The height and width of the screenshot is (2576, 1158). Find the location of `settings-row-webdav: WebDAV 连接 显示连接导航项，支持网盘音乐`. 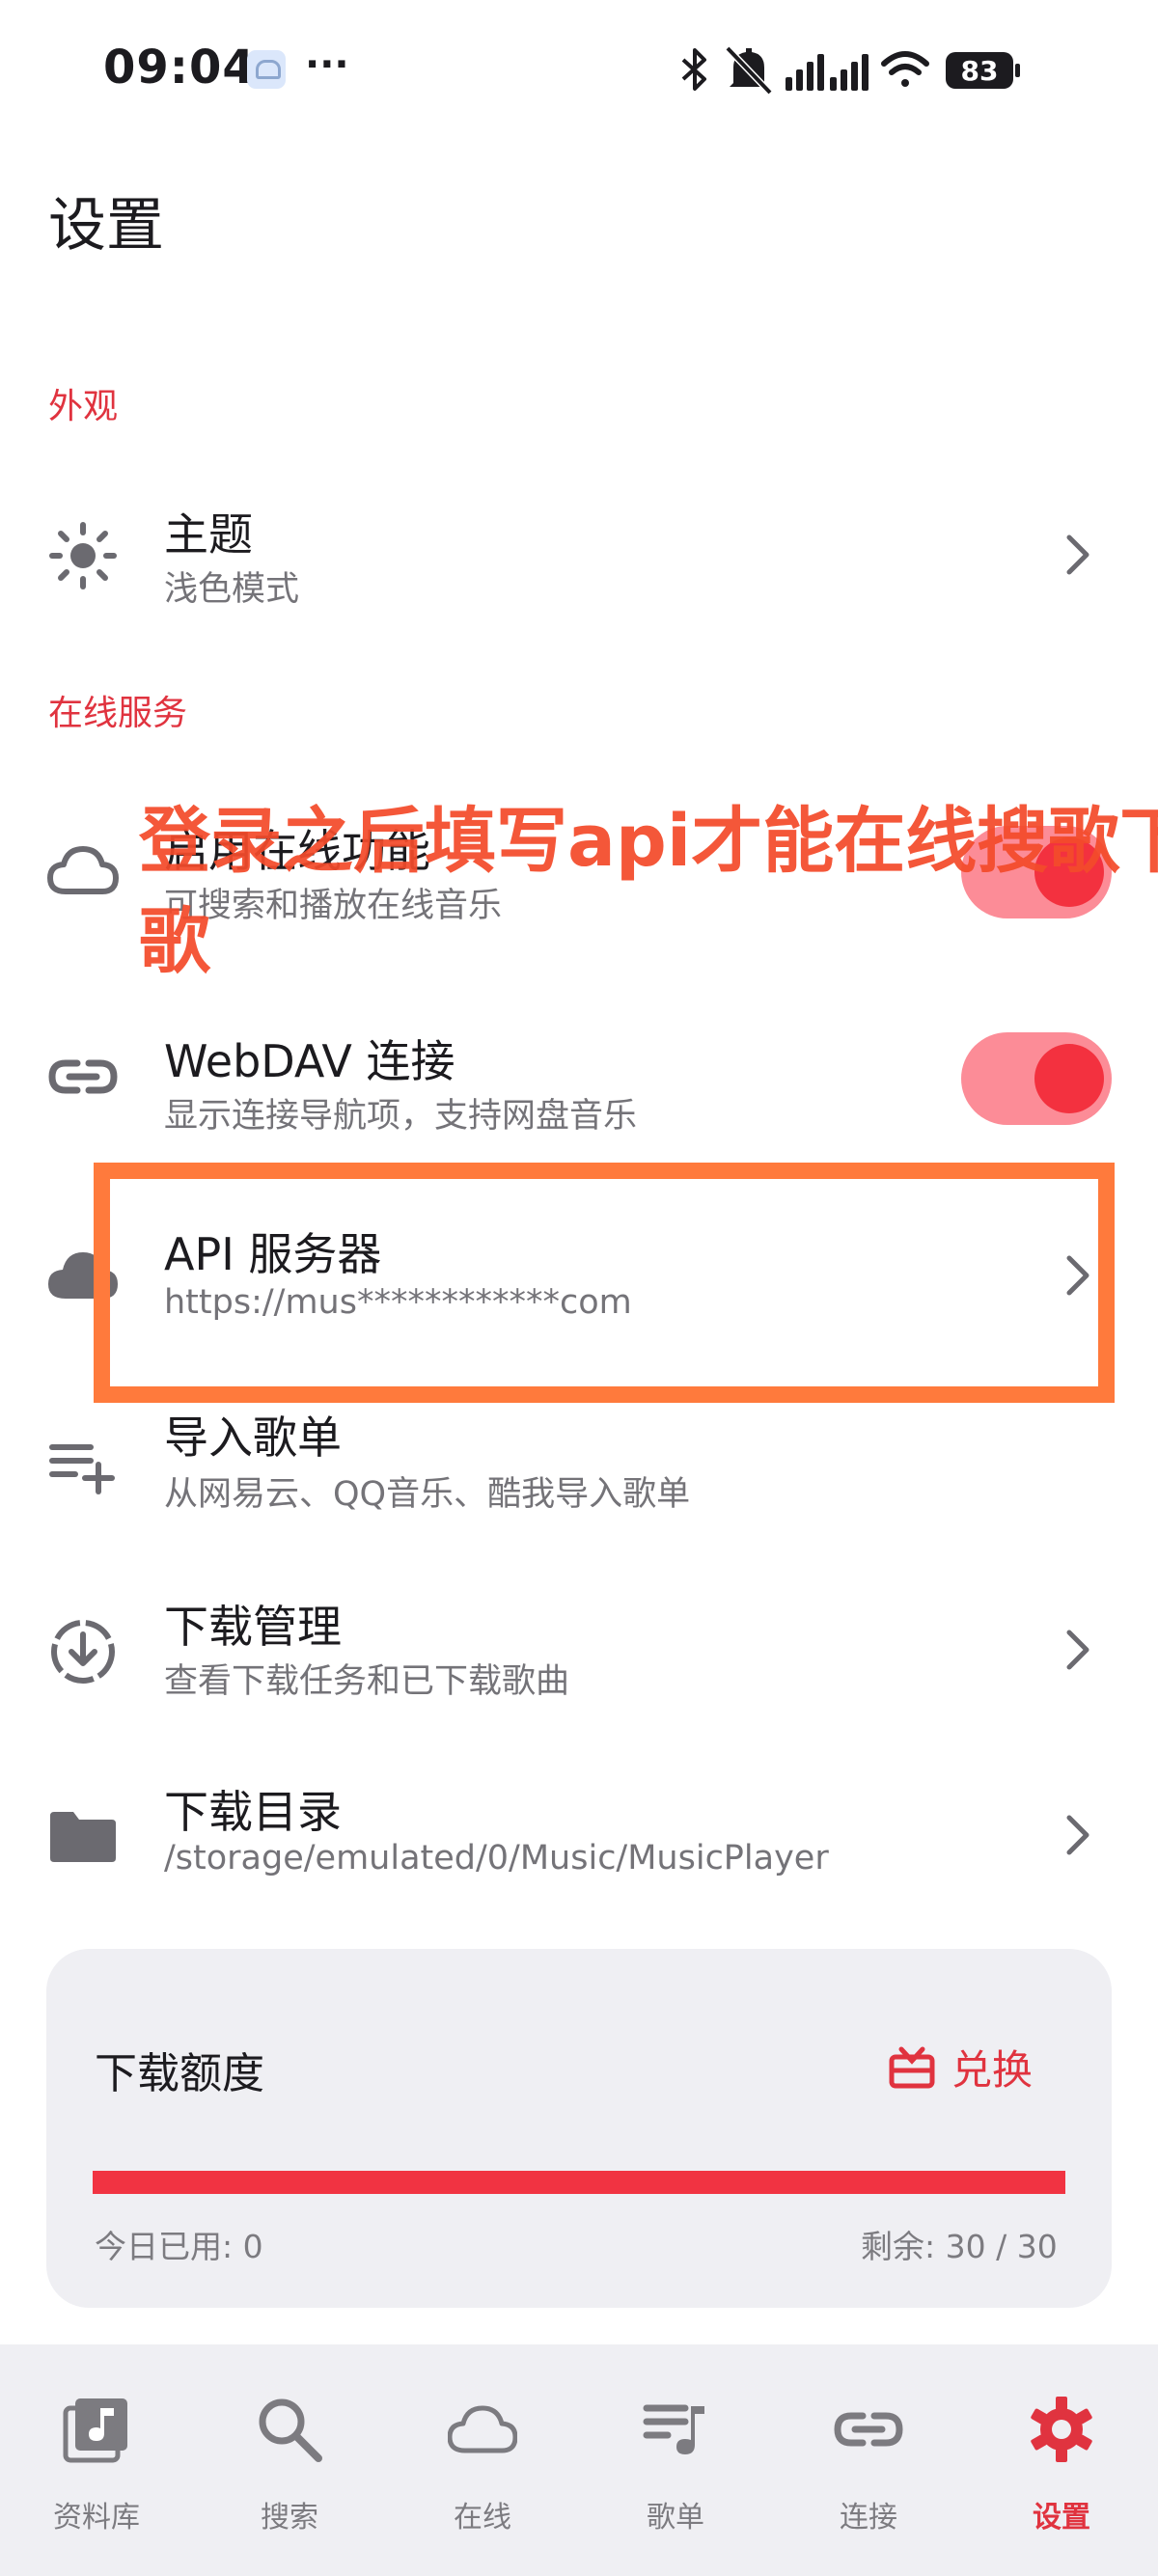

settings-row-webdav: WebDAV 连接 显示连接导航项，支持网盘音乐 is located at coordinates (579, 1085).